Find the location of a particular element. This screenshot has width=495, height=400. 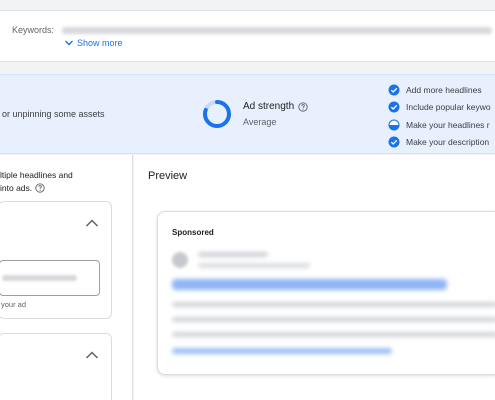

asset-description-line2: into ads. is located at coordinates (36, 188).